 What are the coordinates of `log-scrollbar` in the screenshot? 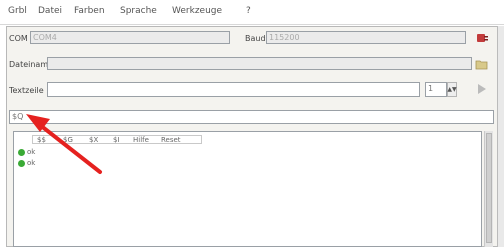 It's located at (488, 189).